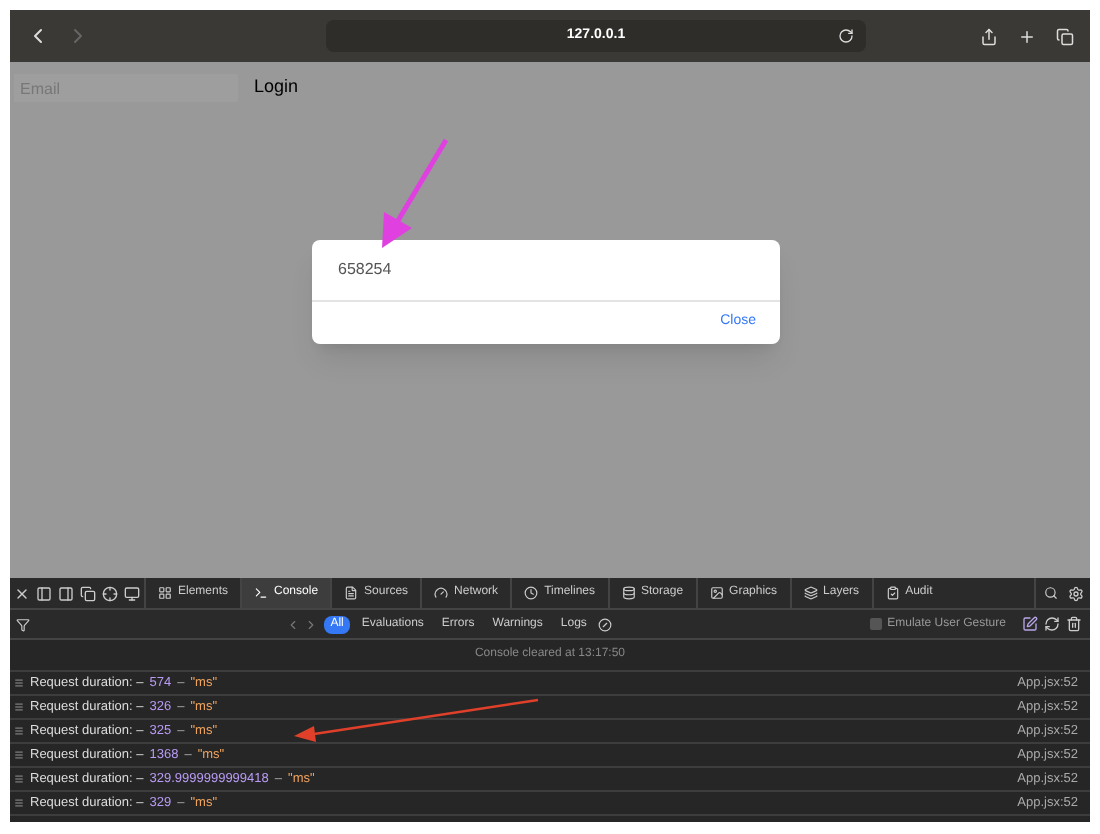 Image resolution: width=1100 pixels, height=834 pixels. Describe the element at coordinates (892, 593) in the screenshot. I see `clipboard-icon` at that location.